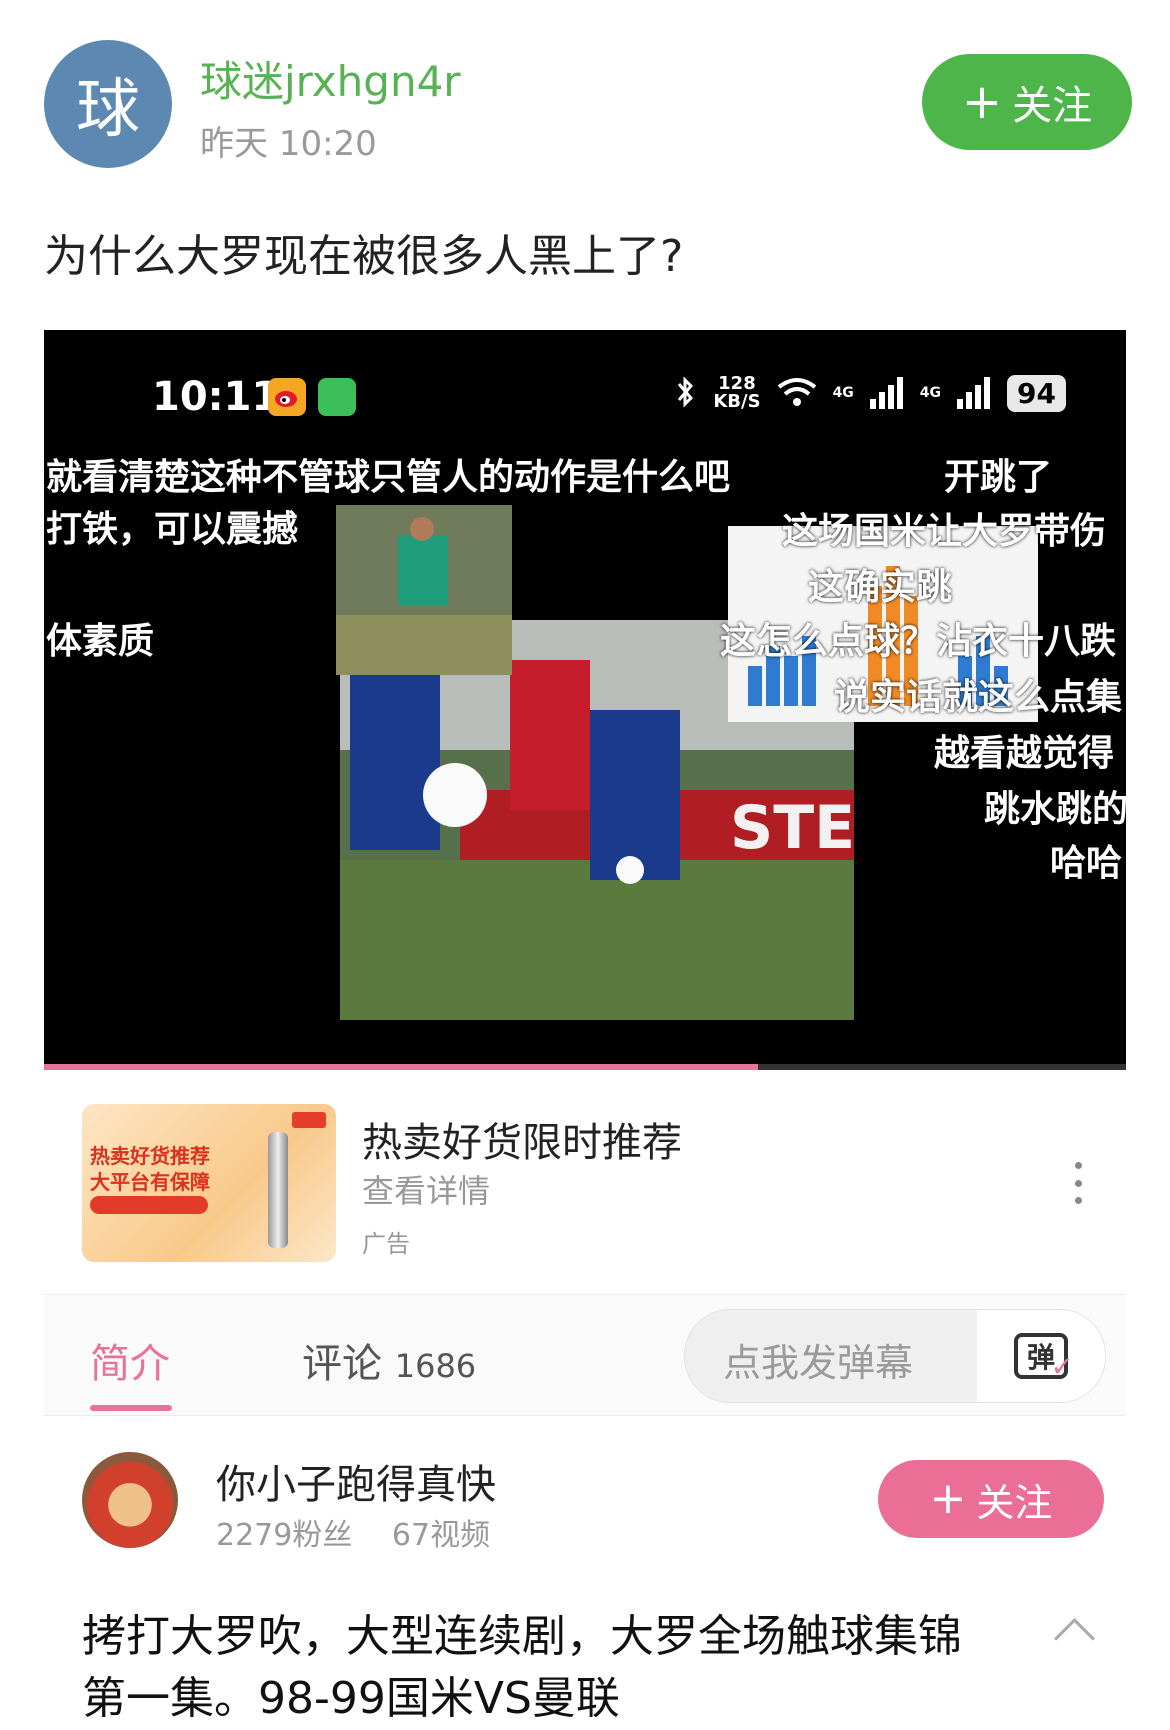 This screenshot has height=1730, width=1170. I want to click on danmaku-caption: 这怎么点球？沾衣十八跌, so click(918, 641).